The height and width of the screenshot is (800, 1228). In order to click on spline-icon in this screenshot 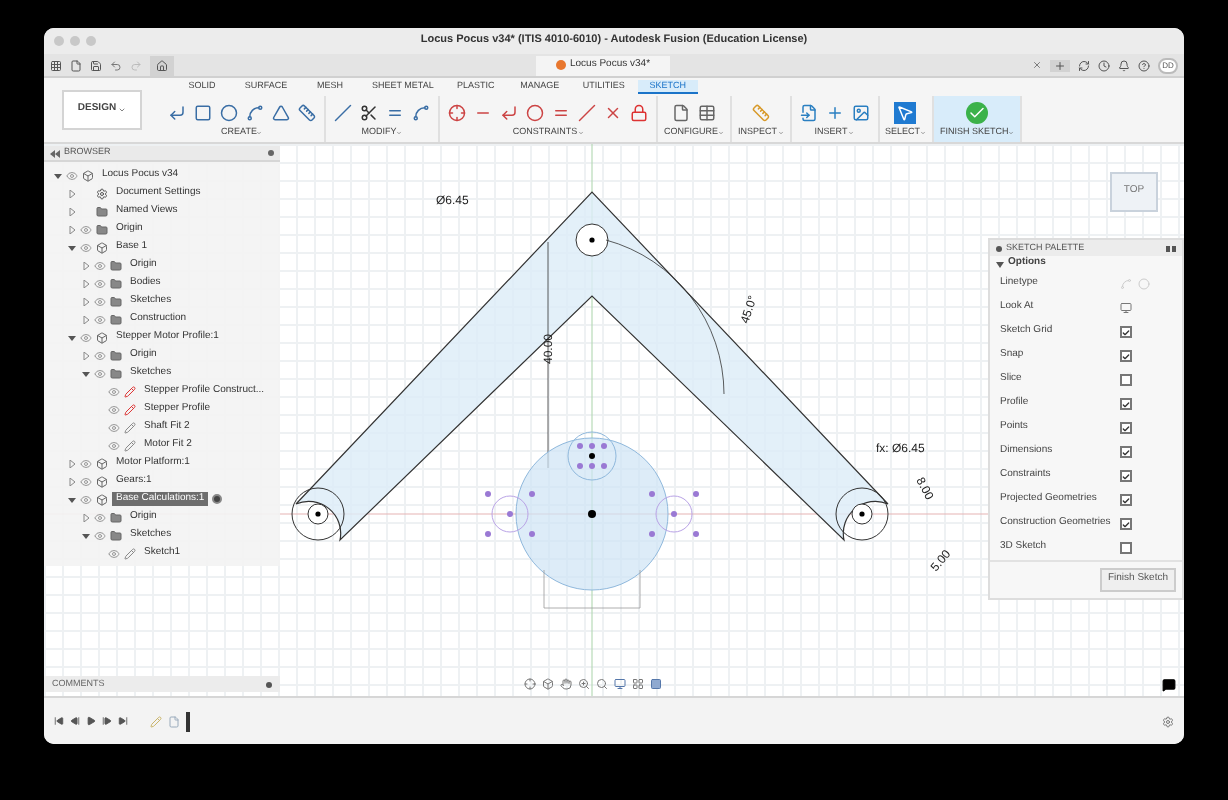, I will do `click(255, 112)`.